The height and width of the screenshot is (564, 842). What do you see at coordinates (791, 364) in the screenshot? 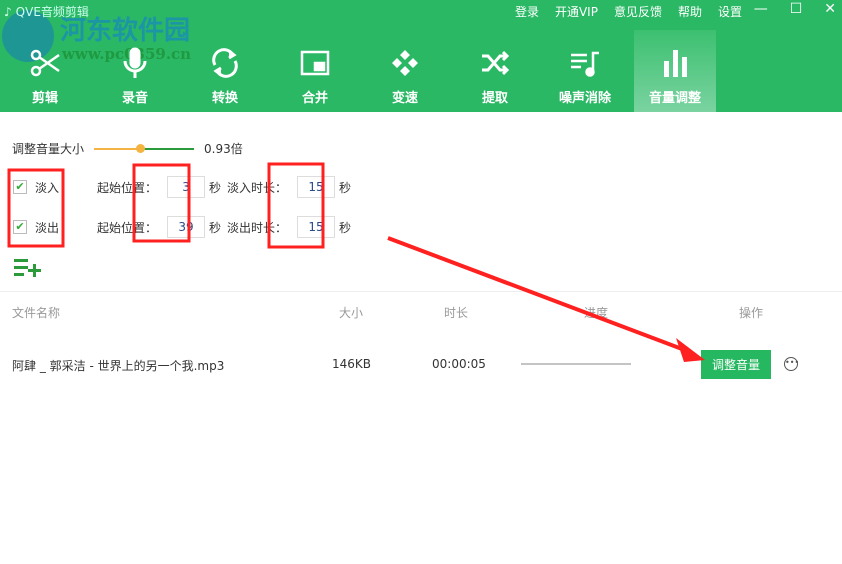
I see `more-options-icon: •••` at bounding box center [791, 364].